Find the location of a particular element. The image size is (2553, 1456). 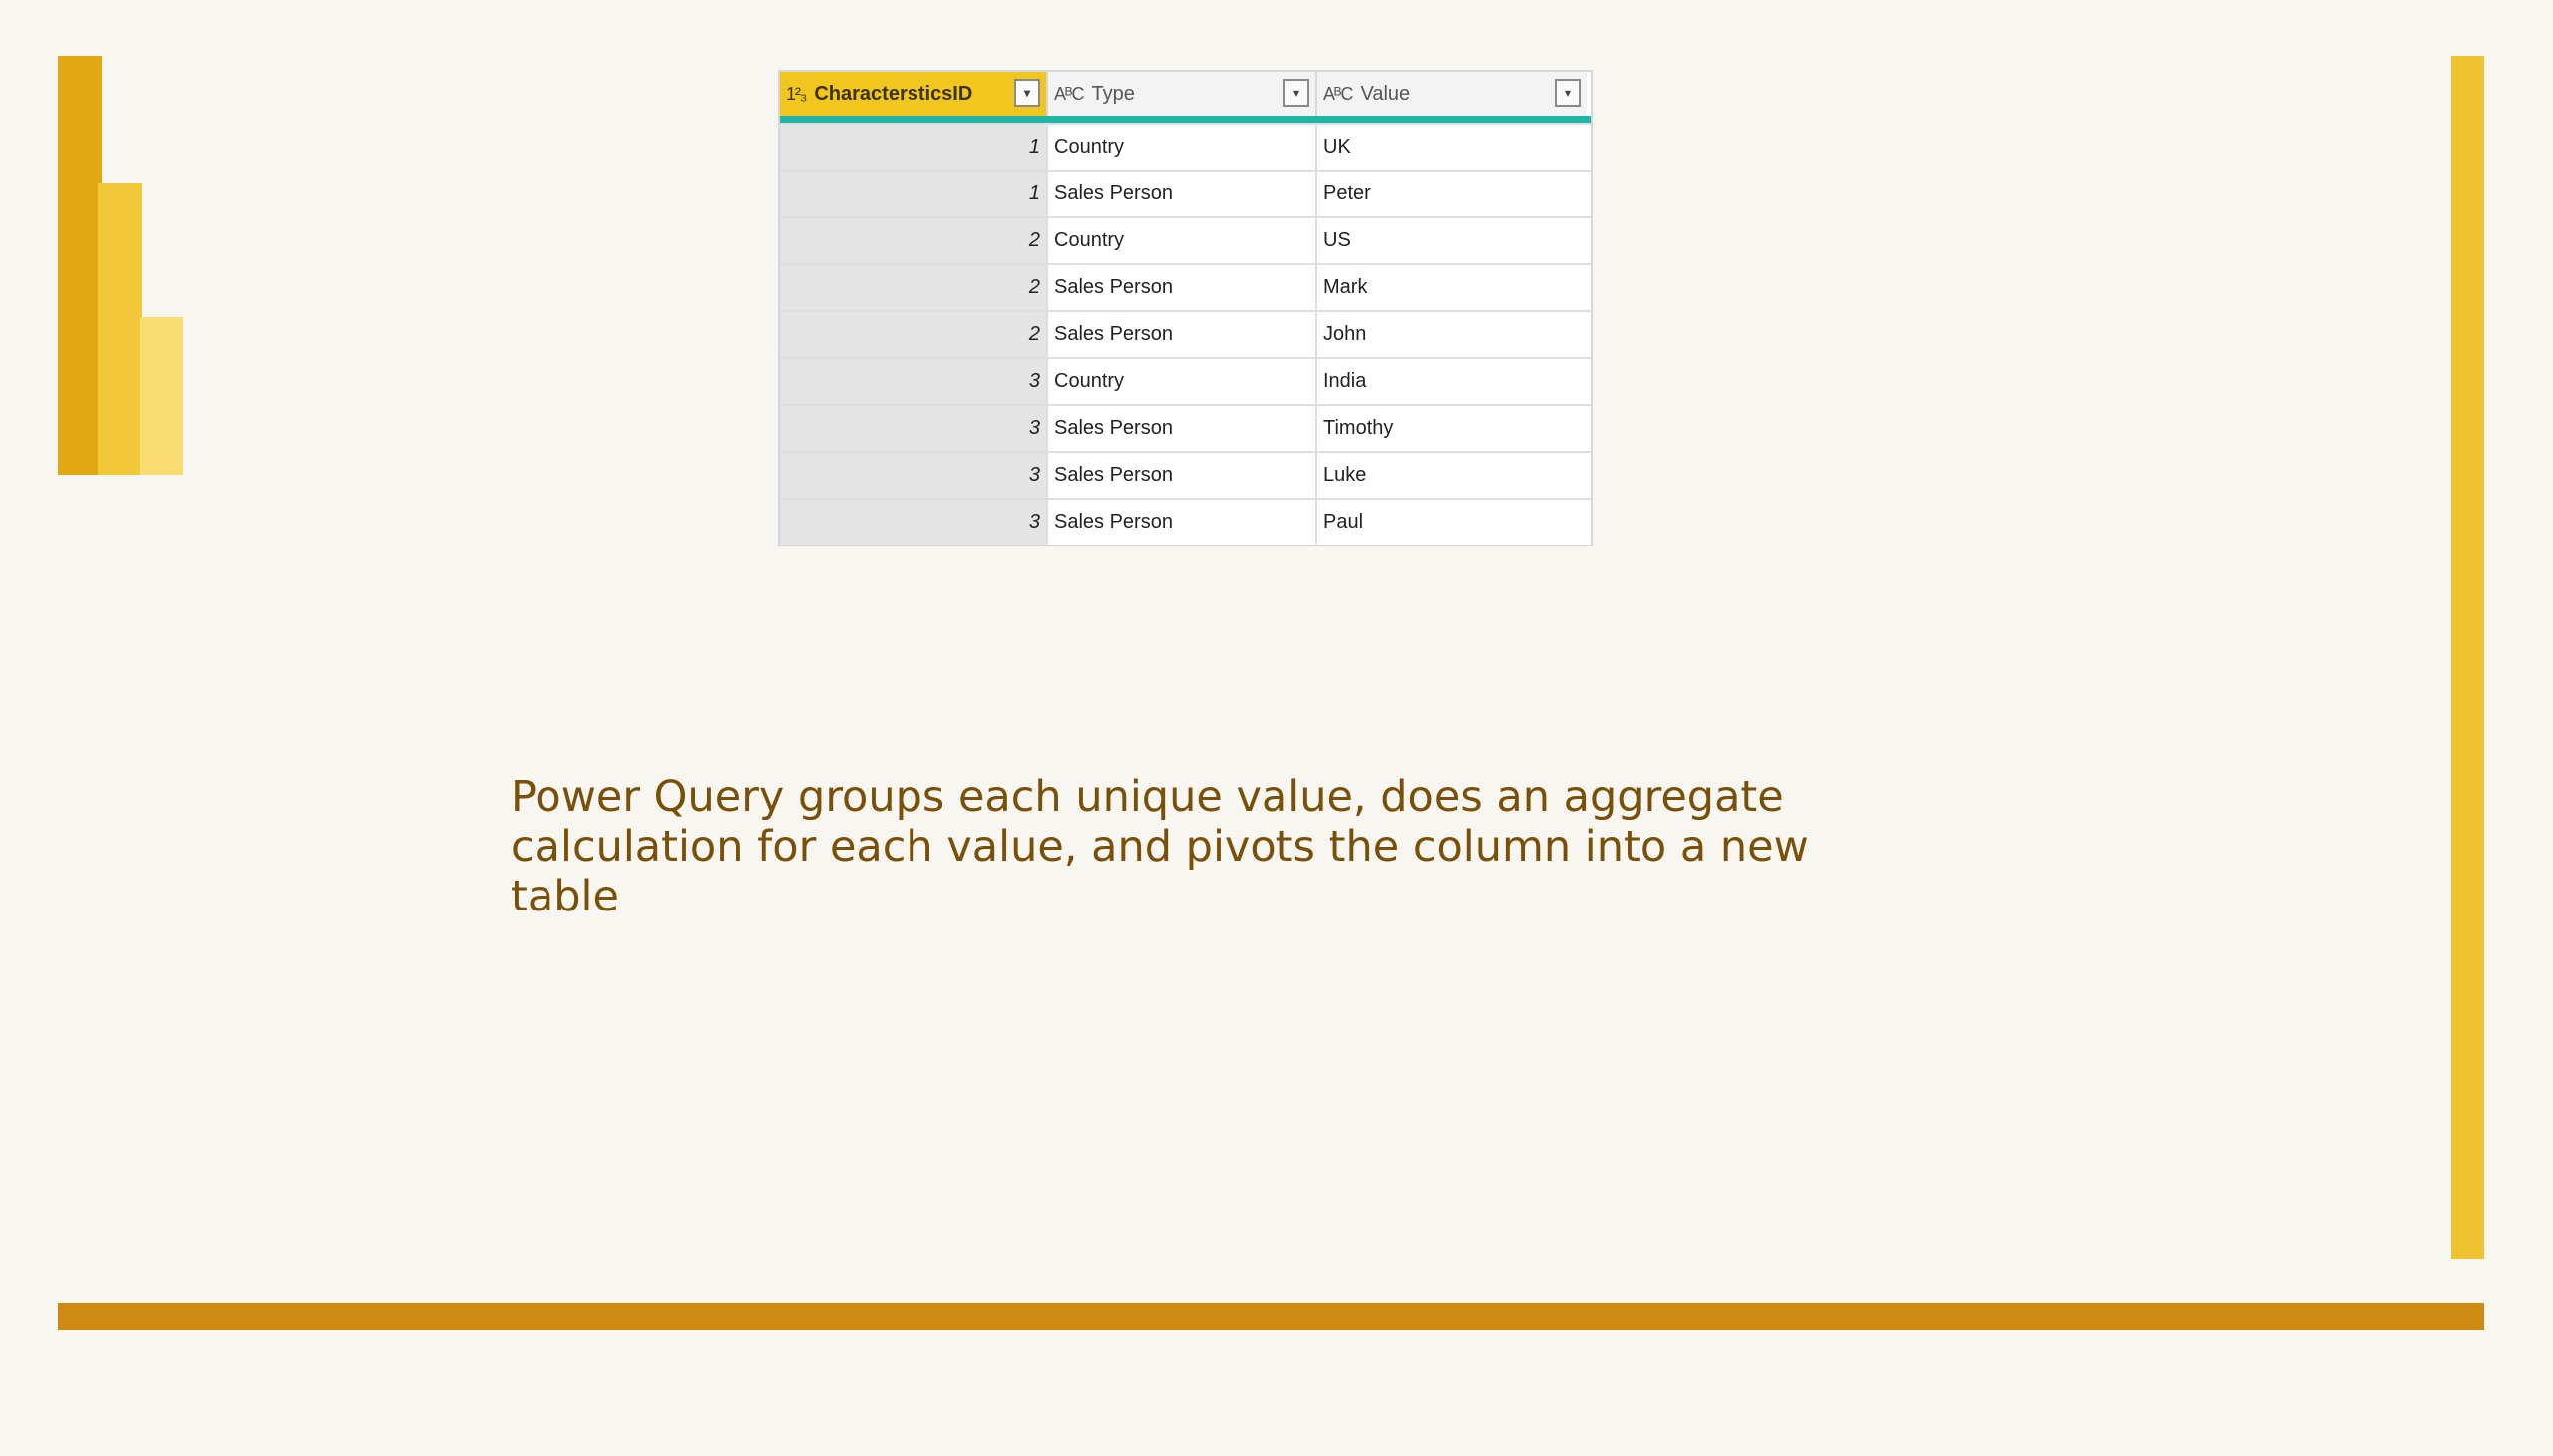

bottom-accent-bar is located at coordinates (1271, 1316).